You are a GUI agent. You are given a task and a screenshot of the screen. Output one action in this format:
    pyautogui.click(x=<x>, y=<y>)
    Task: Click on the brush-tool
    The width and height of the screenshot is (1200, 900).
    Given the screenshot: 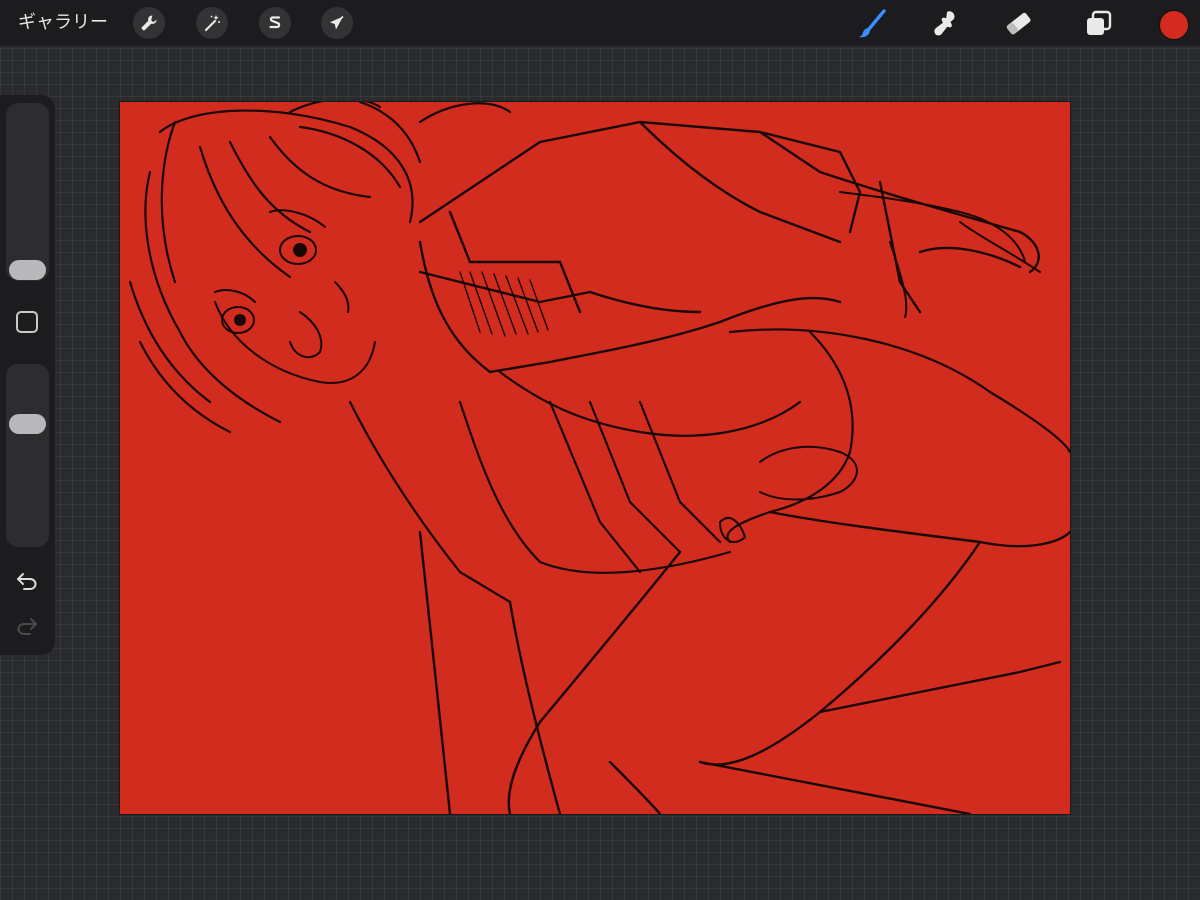 What is the action you would take?
    pyautogui.click(x=873, y=24)
    